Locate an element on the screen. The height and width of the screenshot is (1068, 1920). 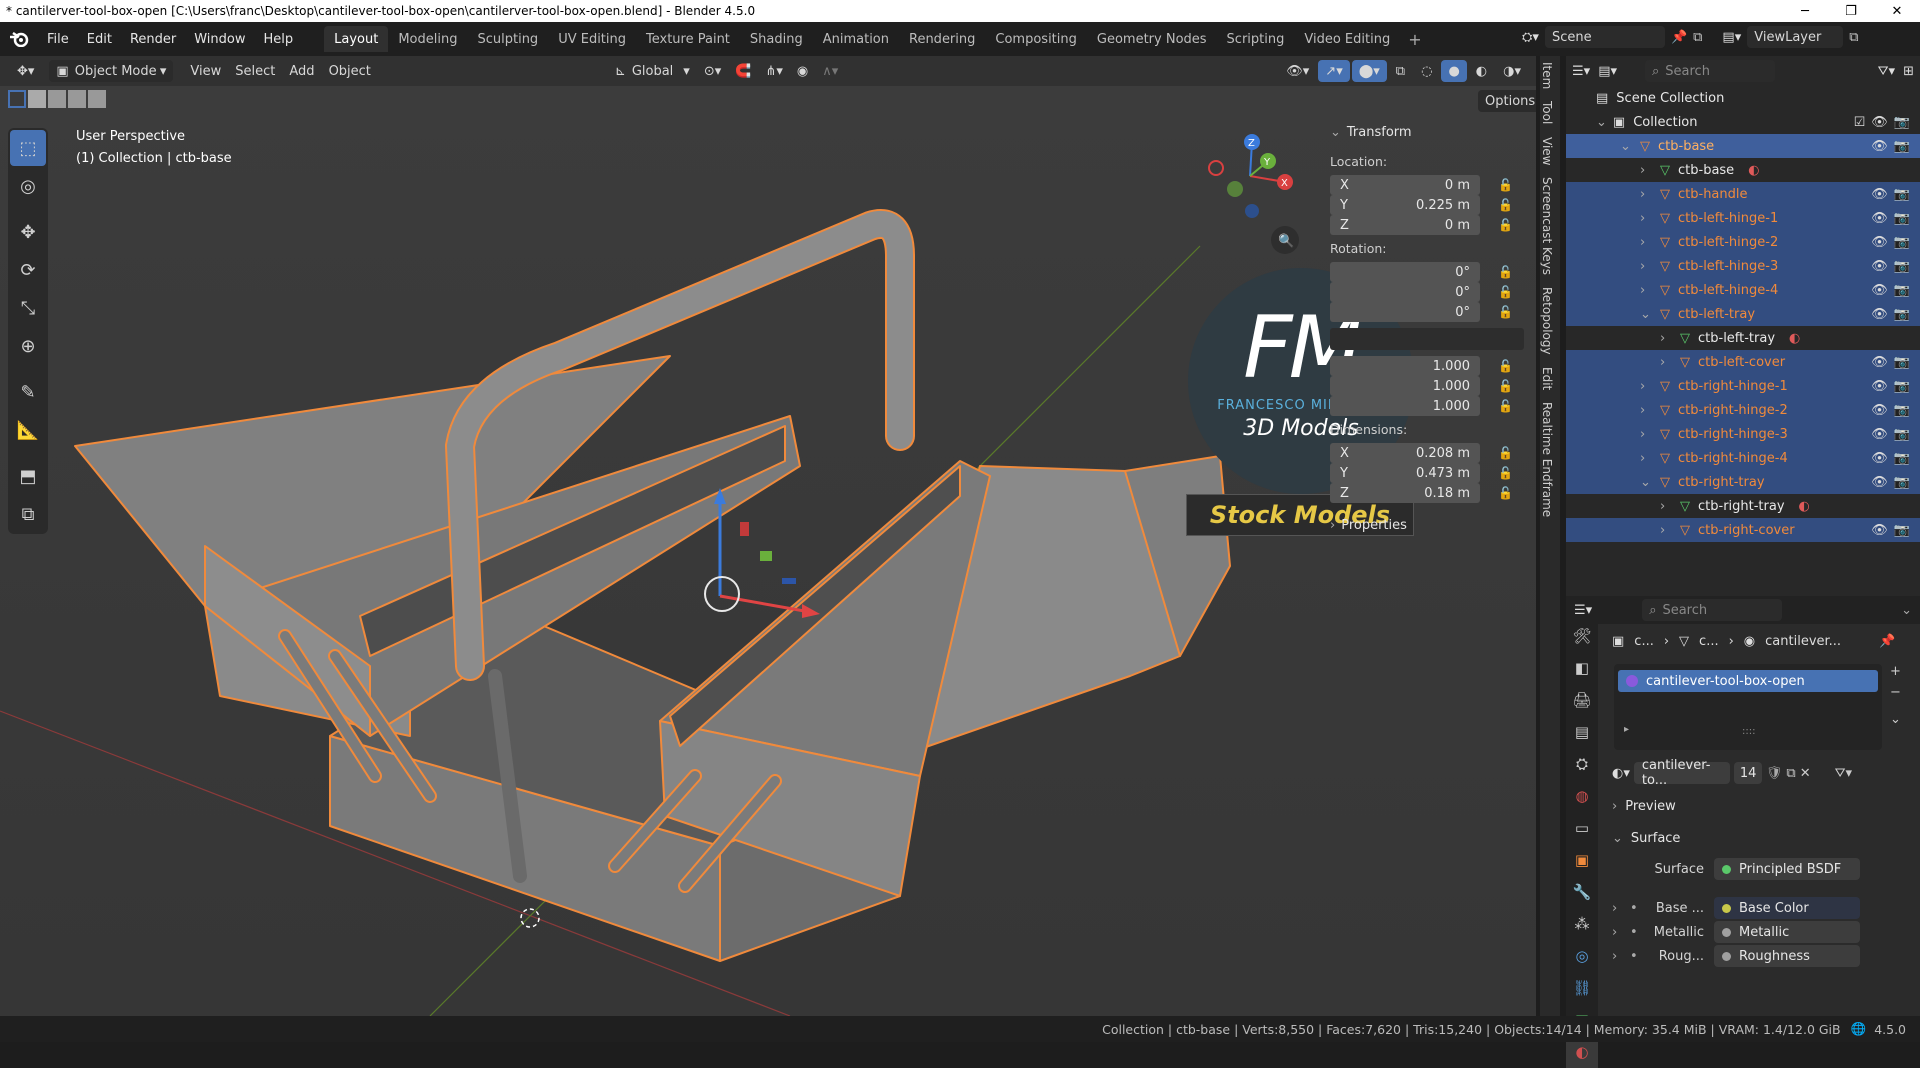
tab-sculpting: Sculpting is located at coordinates (507, 39).